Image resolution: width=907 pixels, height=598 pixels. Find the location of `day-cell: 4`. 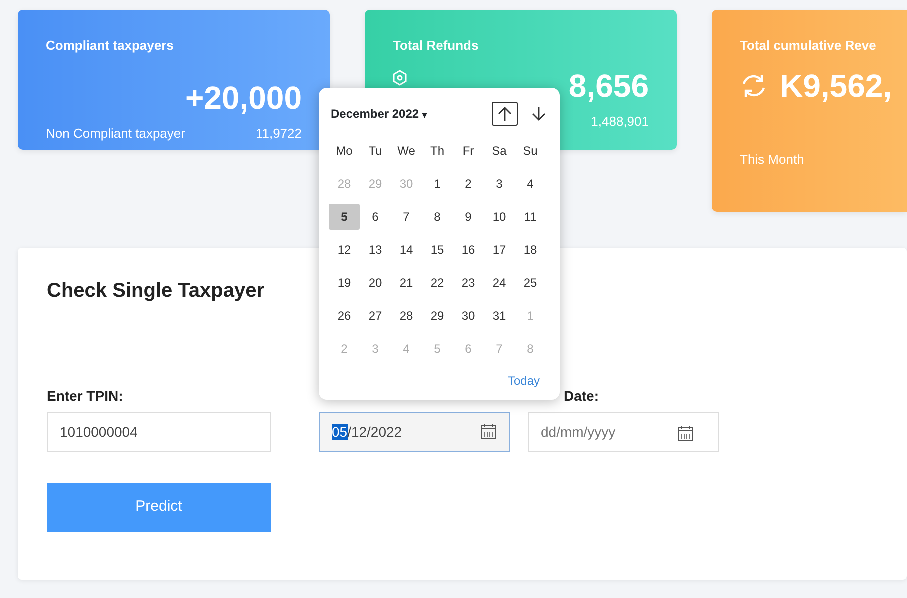

day-cell: 4 is located at coordinates (530, 184).